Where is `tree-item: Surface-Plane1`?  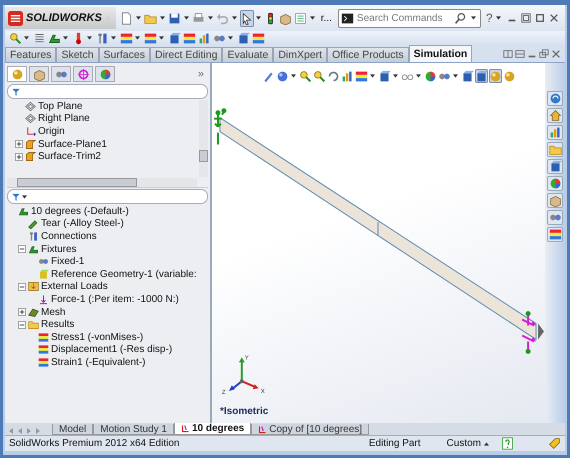
tree-item: Surface-Plane1 is located at coordinates (72, 144).